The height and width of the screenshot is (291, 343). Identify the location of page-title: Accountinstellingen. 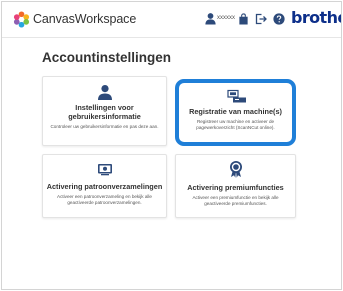
(107, 57).